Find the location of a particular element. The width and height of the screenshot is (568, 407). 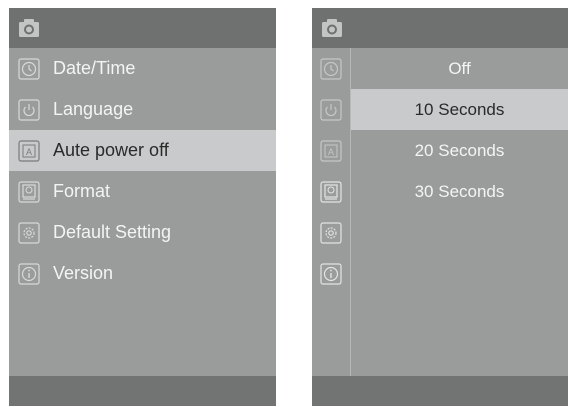

menu-item-label: Language is located at coordinates (93, 109).